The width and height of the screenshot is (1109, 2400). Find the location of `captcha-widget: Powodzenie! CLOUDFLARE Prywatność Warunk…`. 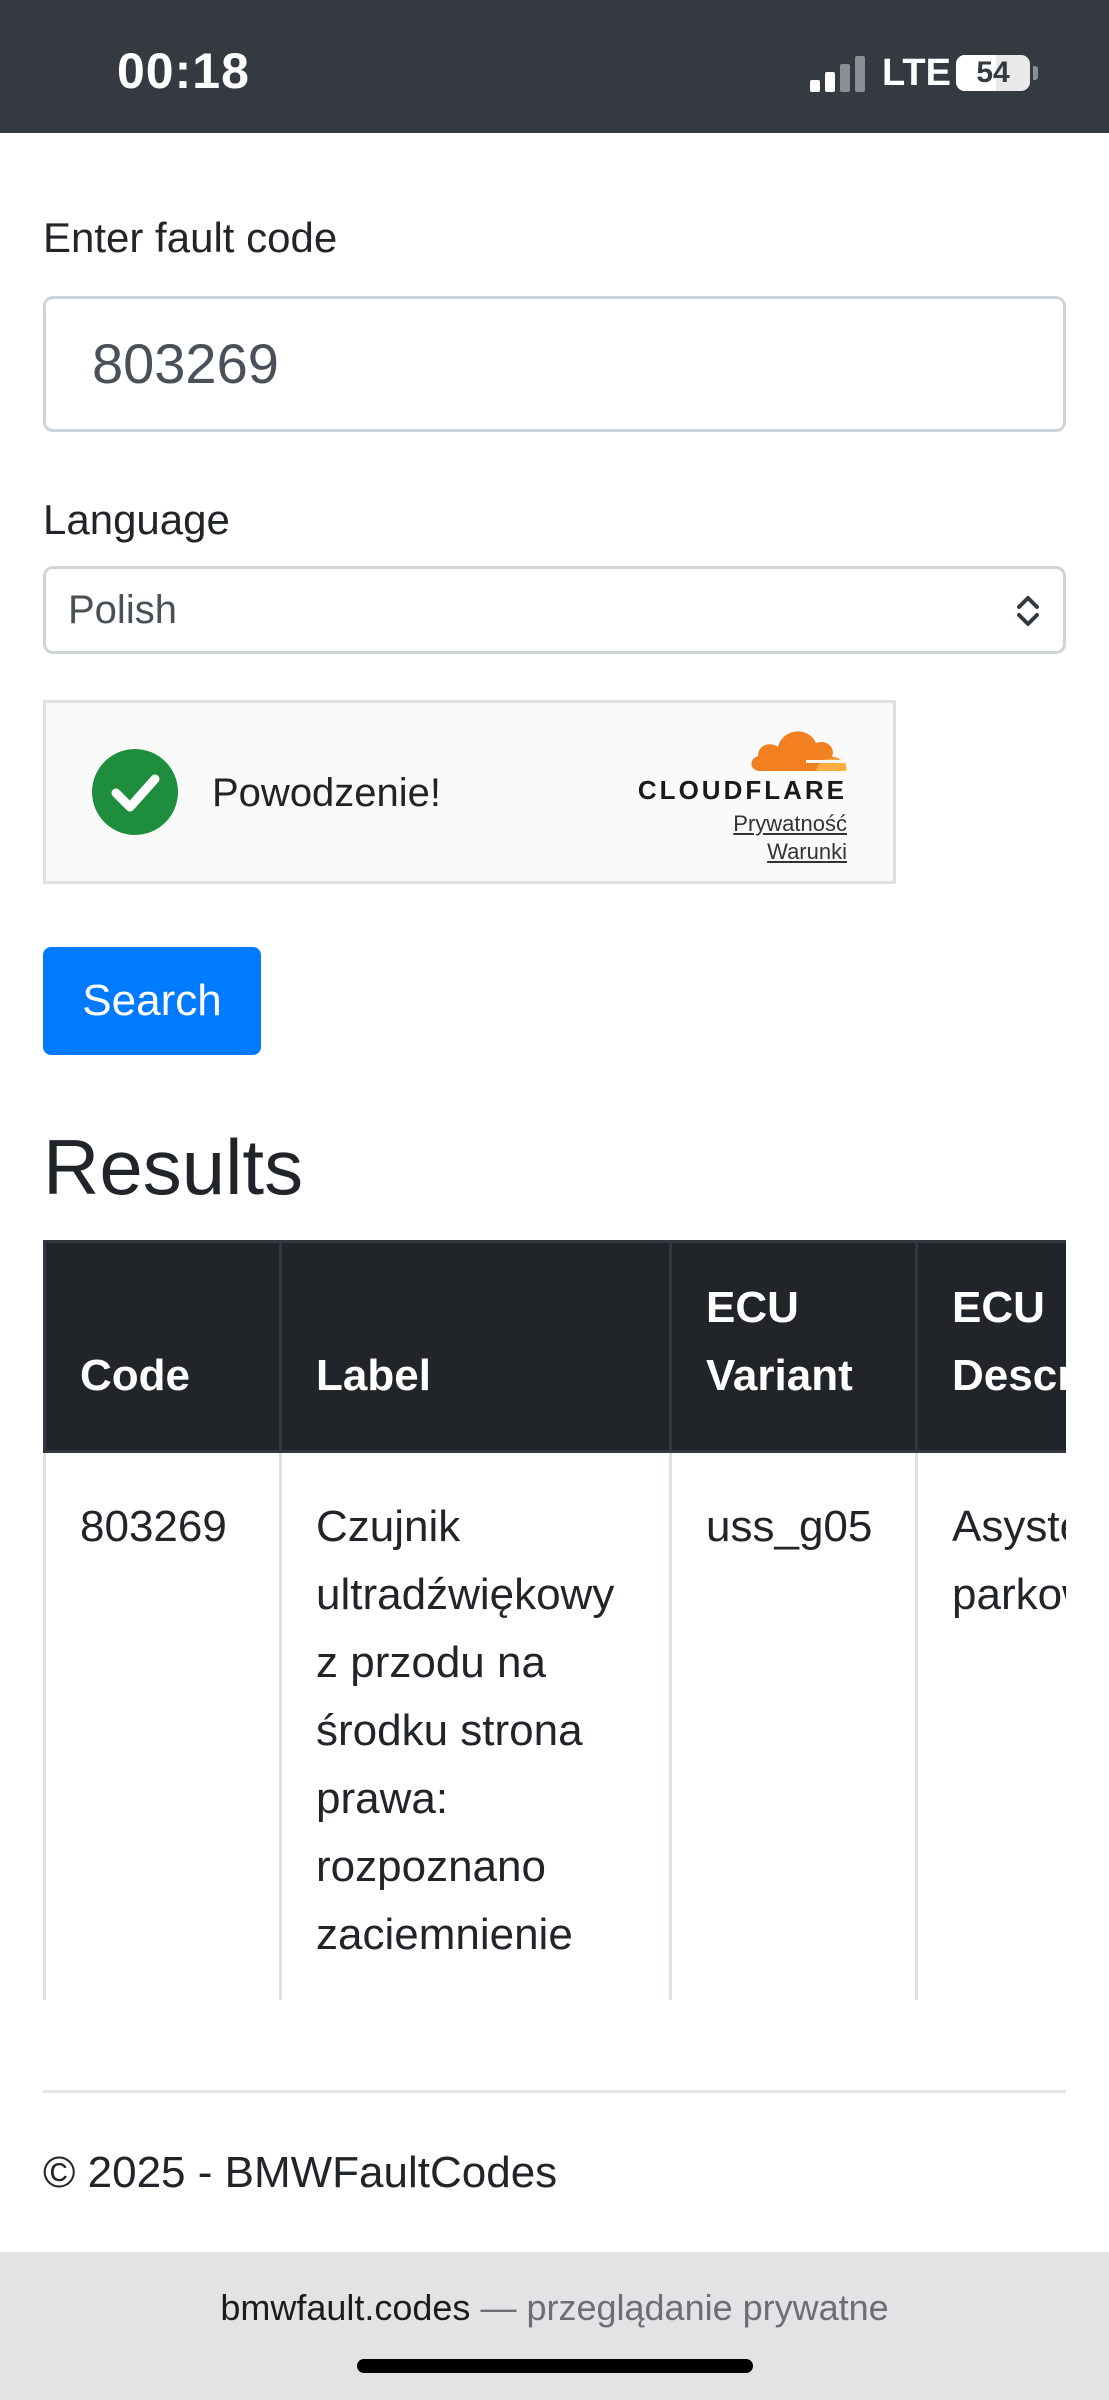

captcha-widget: Powodzenie! CLOUDFLARE Prywatność Warunk… is located at coordinates (469, 792).